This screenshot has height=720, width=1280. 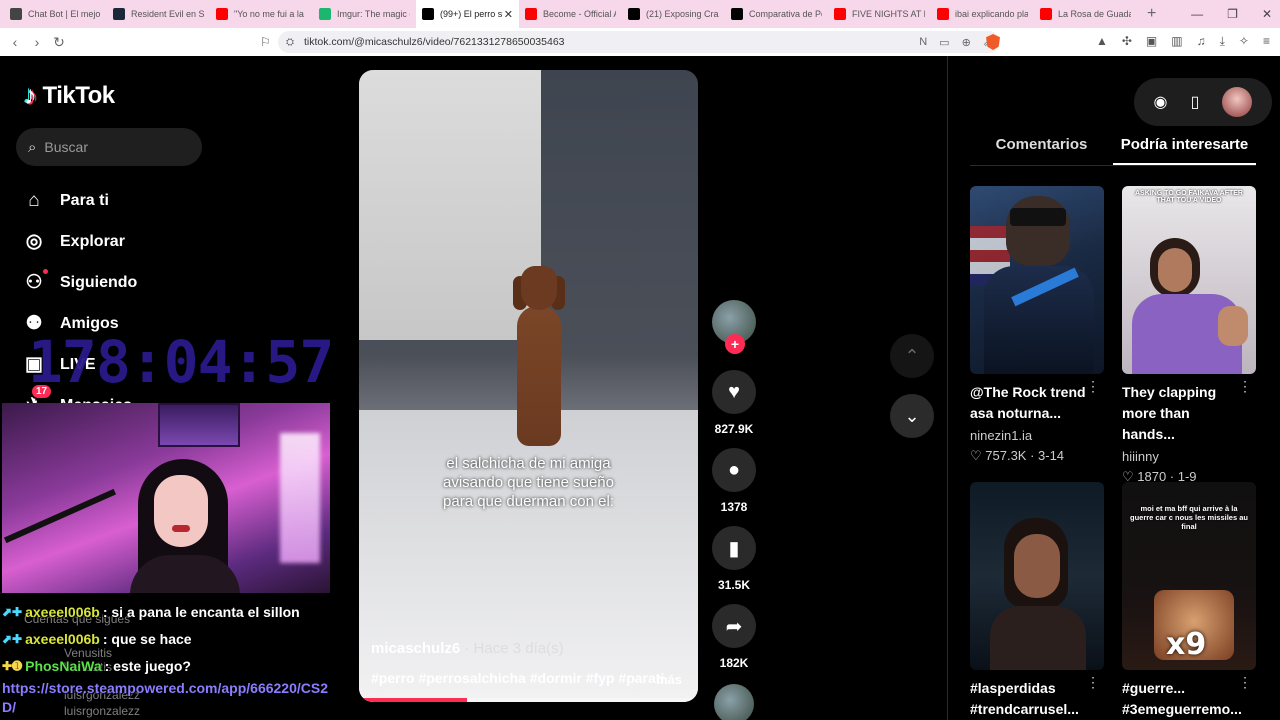 What do you see at coordinates (1037, 435) in the screenshot?
I see `card-user: ninezin1.ia` at bounding box center [1037, 435].